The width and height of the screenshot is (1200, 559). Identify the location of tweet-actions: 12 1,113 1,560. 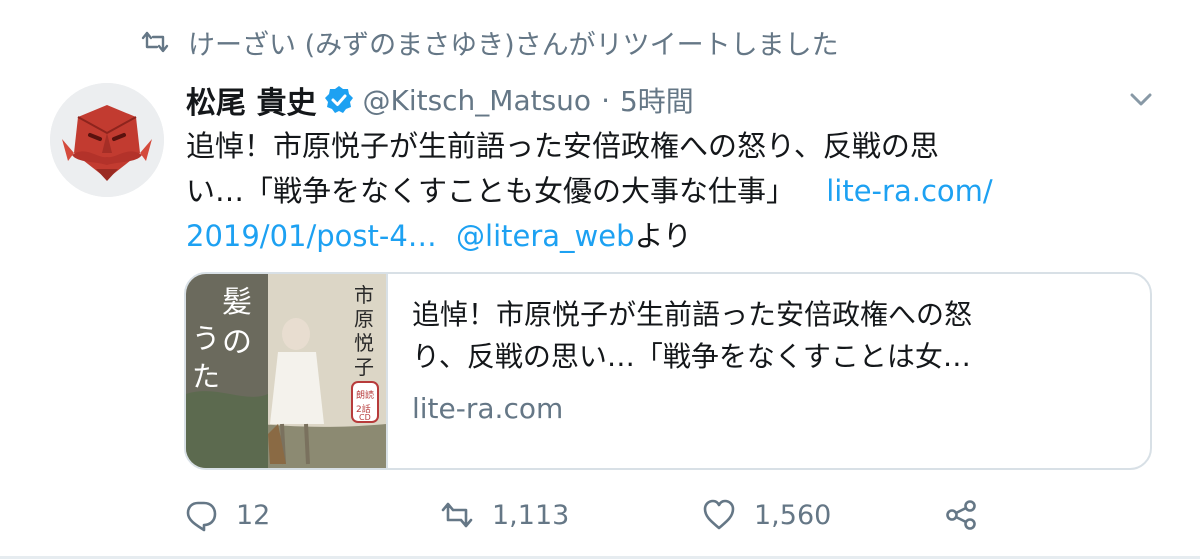
(594, 515).